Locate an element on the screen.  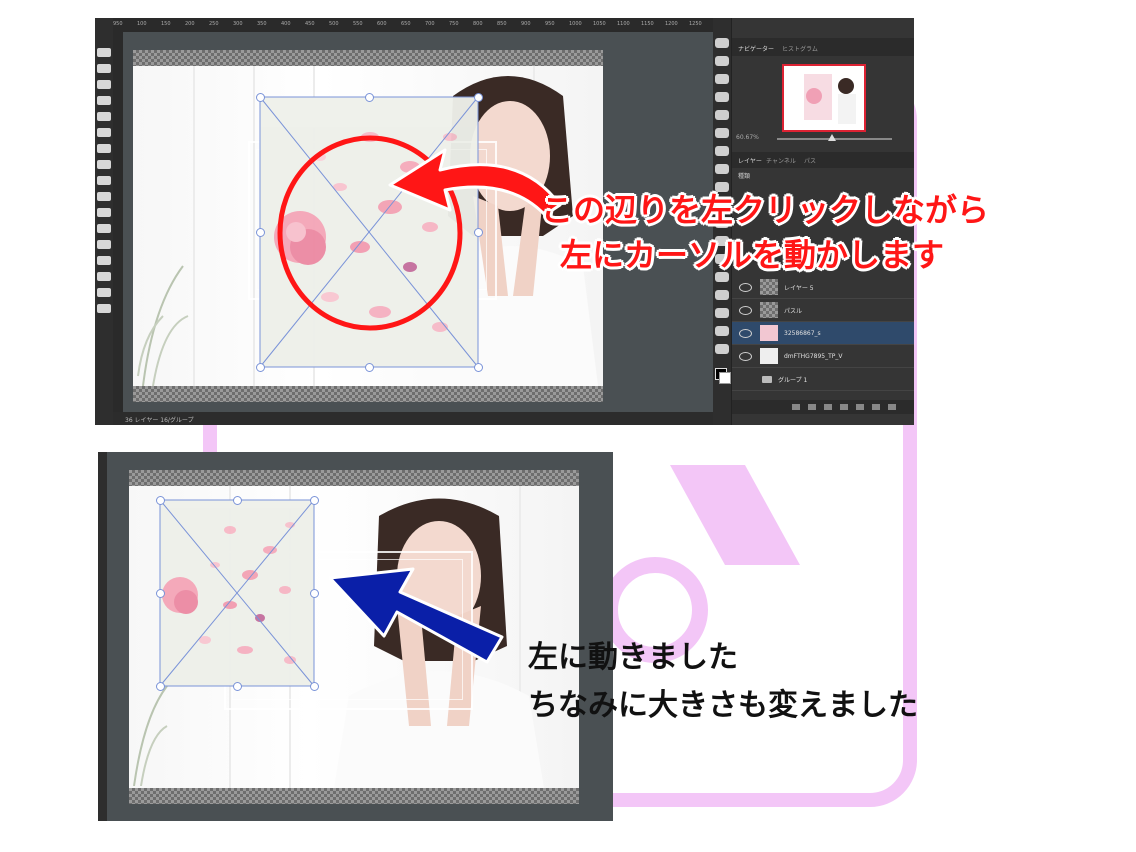
black-caption-line1: 左に動きました is located at coordinates (633, 657).